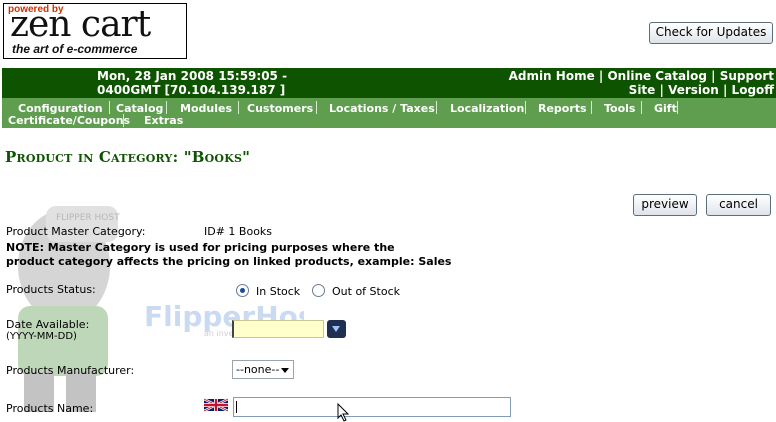 The image size is (776, 422). What do you see at coordinates (70, 370) in the screenshot?
I see `manufacturer-label: Products Manufacturer:` at bounding box center [70, 370].